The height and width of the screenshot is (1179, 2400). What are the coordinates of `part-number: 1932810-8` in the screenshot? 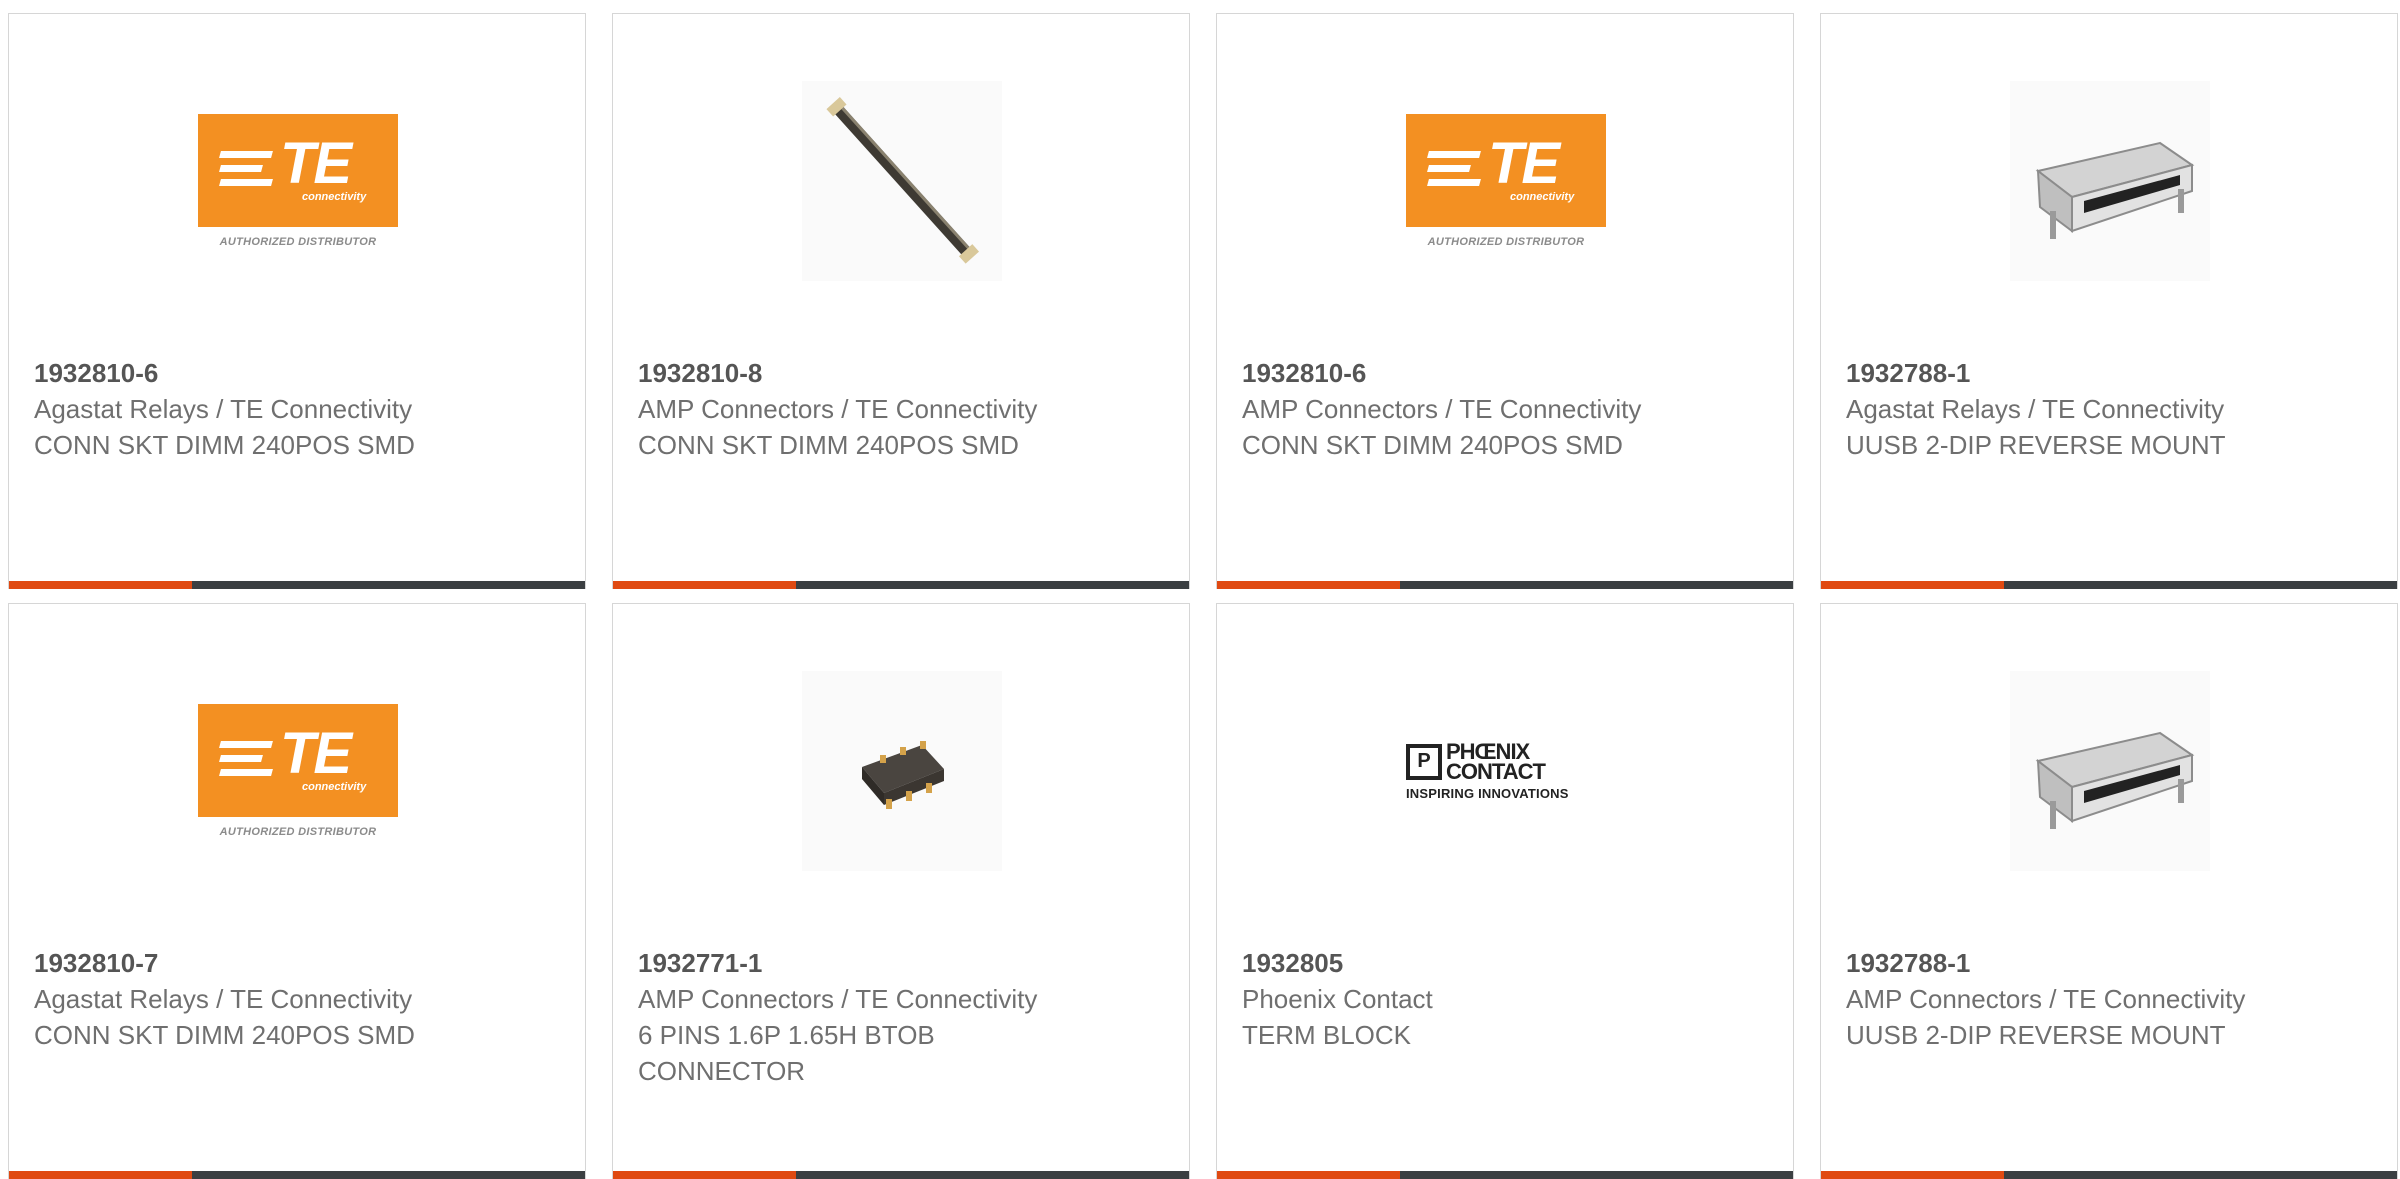 It's located at (853, 373).